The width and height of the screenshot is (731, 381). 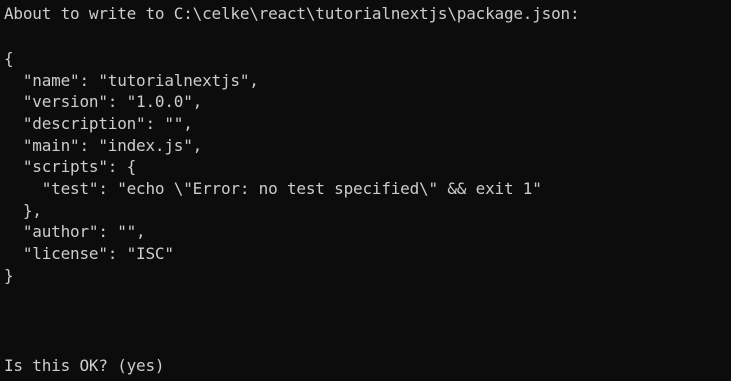 What do you see at coordinates (75, 231) in the screenshot?
I see `json-line: "author": "",` at bounding box center [75, 231].